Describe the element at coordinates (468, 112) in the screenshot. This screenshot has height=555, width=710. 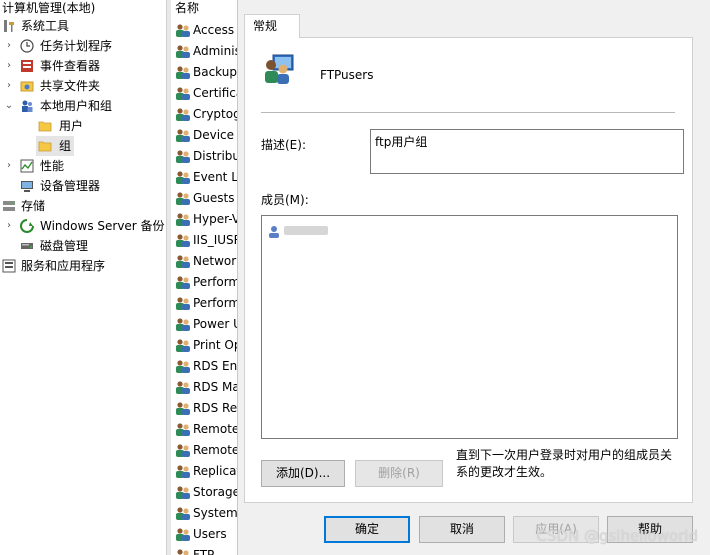
I see `separator` at that location.